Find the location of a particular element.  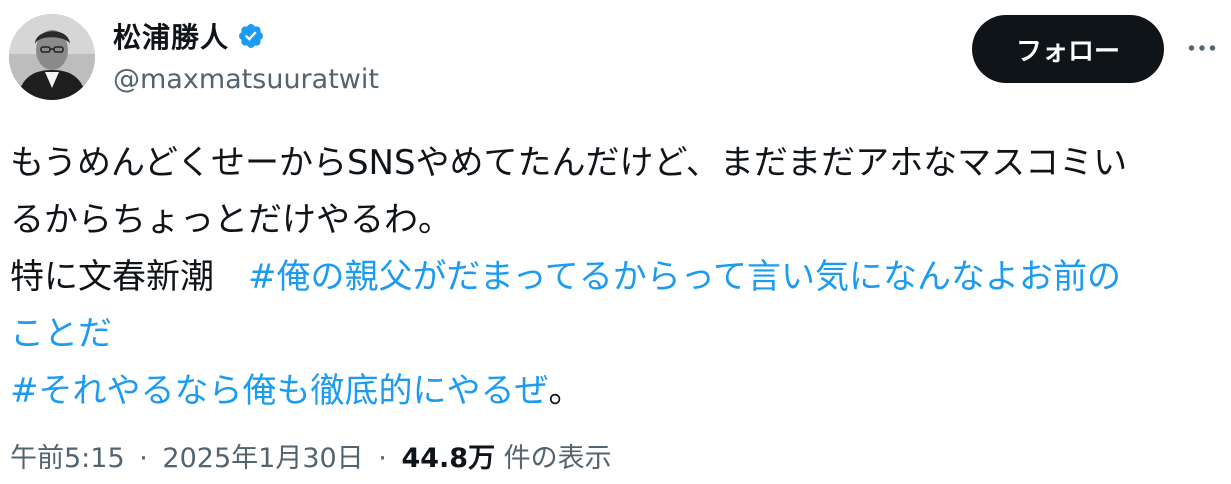

more-horizontal-icon is located at coordinates (1202, 48).